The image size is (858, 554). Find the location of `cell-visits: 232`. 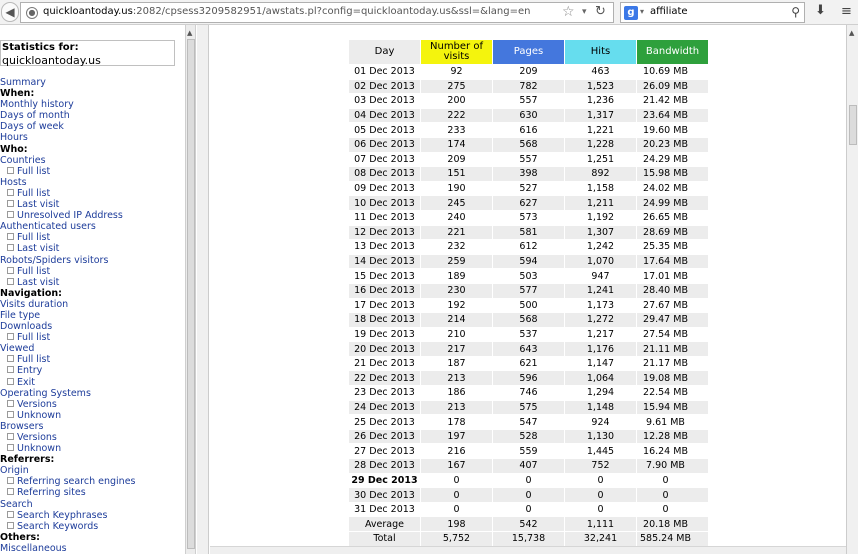

cell-visits: 232 is located at coordinates (456, 247).